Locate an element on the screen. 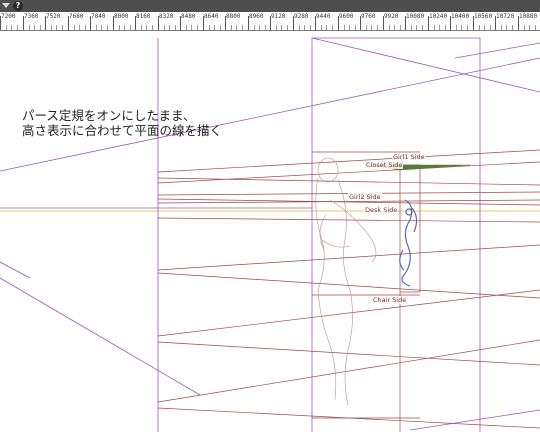 The image size is (540, 432). ruler-label: 10080 is located at coordinates (415, 16).